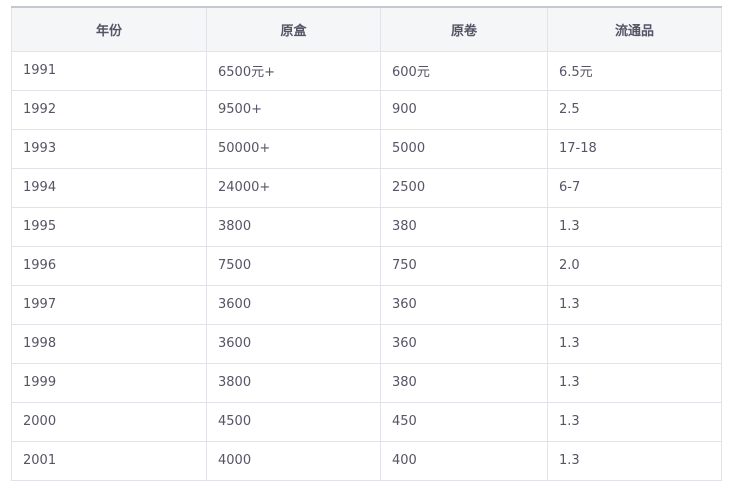 Image resolution: width=730 pixels, height=490 pixels. What do you see at coordinates (464, 29) in the screenshot?
I see `header-original-roll: 原卷` at bounding box center [464, 29].